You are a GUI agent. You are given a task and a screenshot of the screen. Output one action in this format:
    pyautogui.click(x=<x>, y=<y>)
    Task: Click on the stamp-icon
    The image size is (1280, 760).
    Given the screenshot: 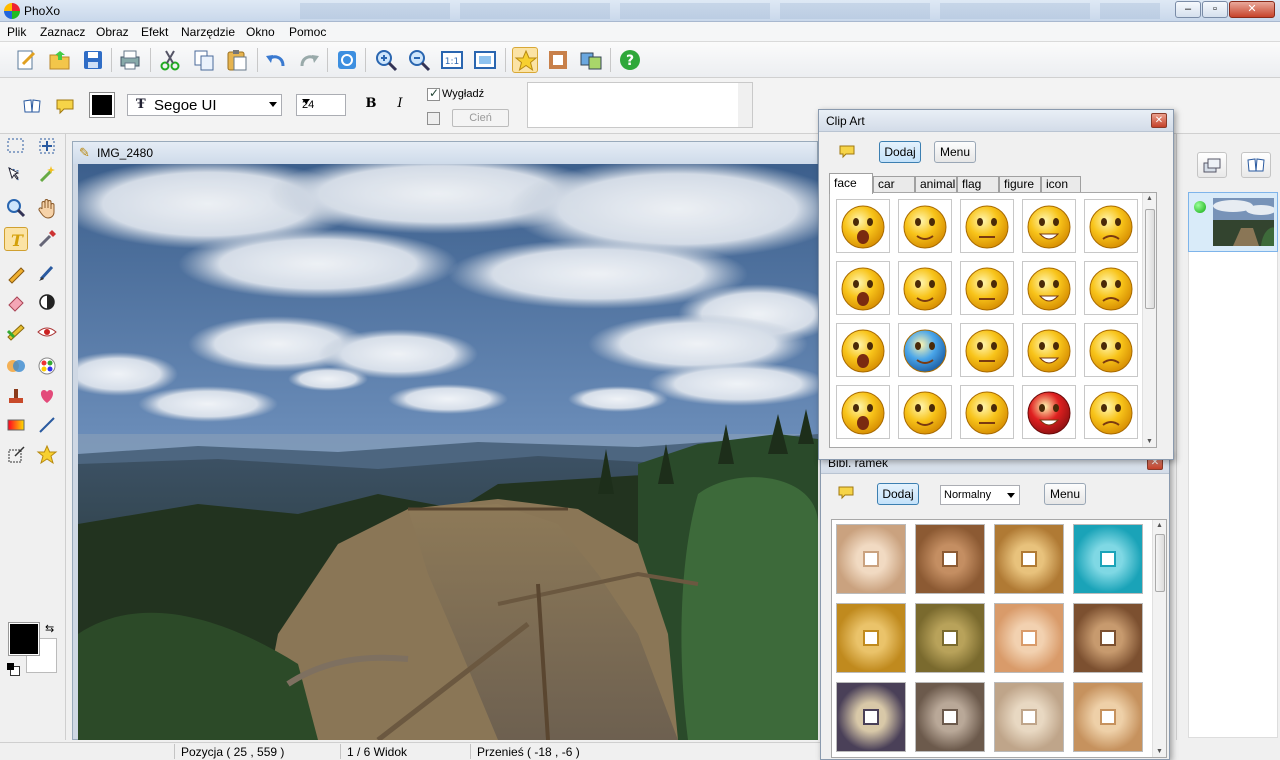 What is the action you would take?
    pyautogui.click(x=16, y=396)
    